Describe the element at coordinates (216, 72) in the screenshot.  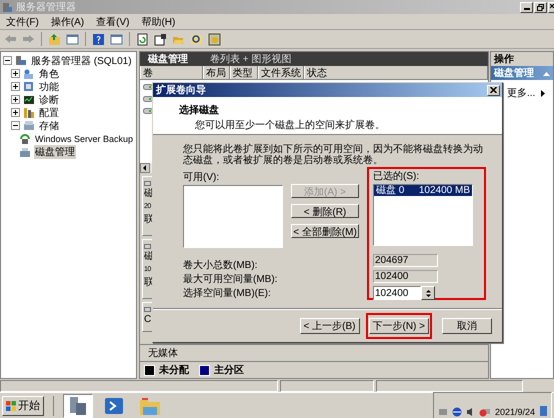
I see `column-header: 布局` at that location.